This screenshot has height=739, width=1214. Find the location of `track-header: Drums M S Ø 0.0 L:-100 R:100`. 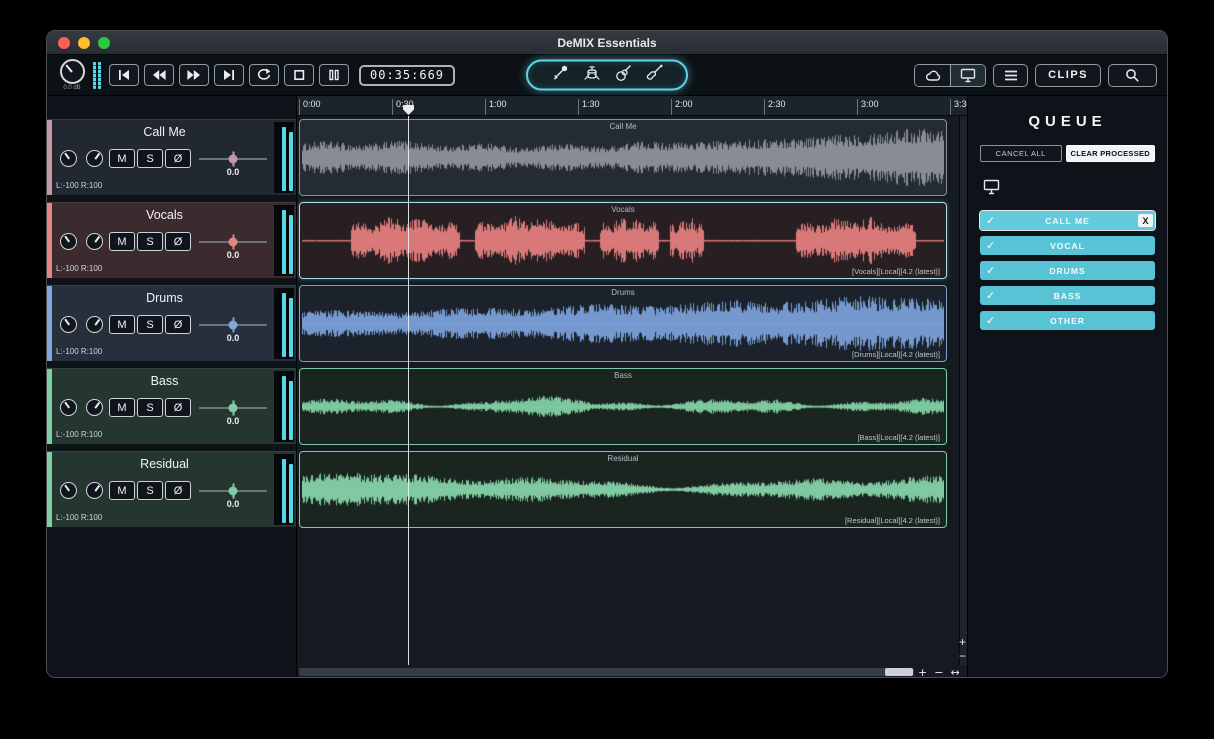

track-header: Drums M S Ø 0.0 L:-100 R:100 is located at coordinates (171, 323).